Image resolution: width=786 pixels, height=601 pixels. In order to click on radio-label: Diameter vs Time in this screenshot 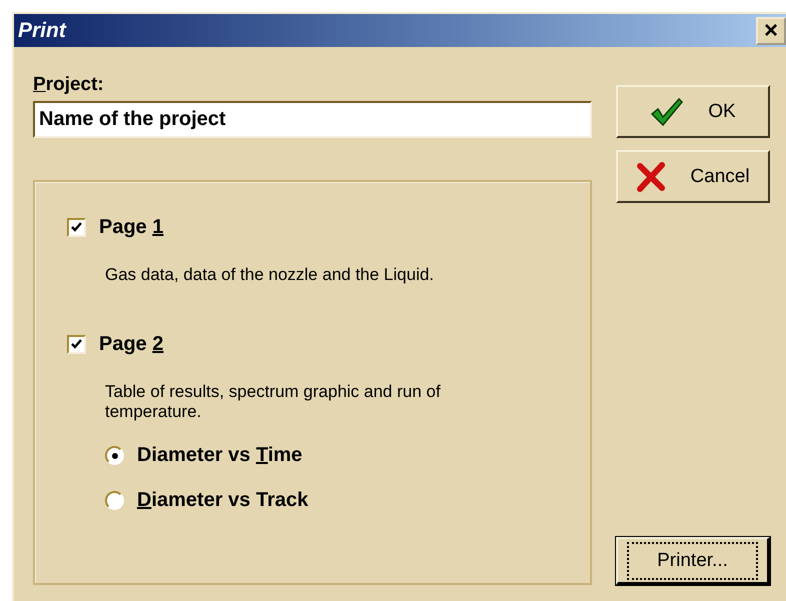, I will do `click(219, 455)`.